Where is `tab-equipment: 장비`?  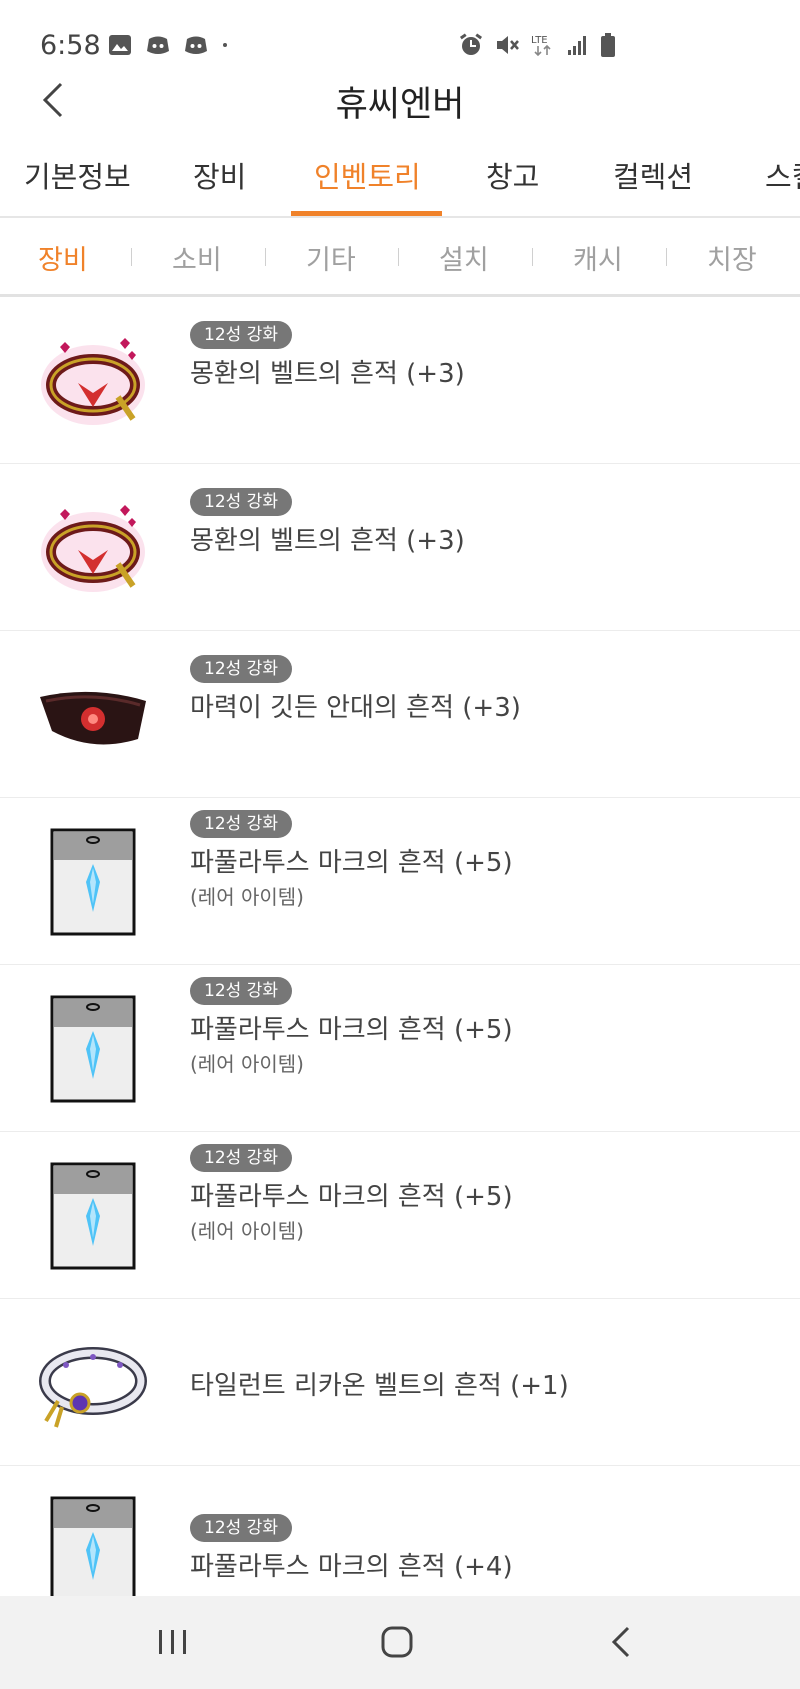 tab-equipment: 장비 is located at coordinates (219, 175).